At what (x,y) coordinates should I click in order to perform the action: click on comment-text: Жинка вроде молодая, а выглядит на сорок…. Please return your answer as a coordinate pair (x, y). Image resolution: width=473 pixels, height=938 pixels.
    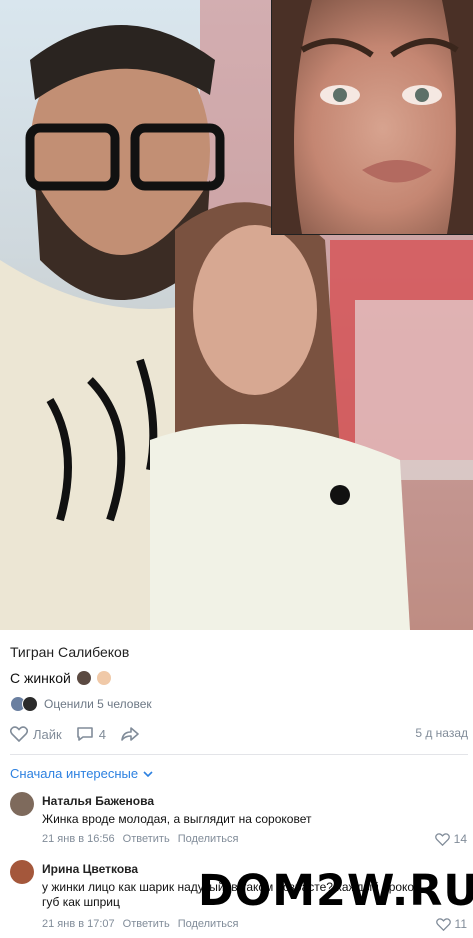
    Looking at the image, I should click on (177, 819).